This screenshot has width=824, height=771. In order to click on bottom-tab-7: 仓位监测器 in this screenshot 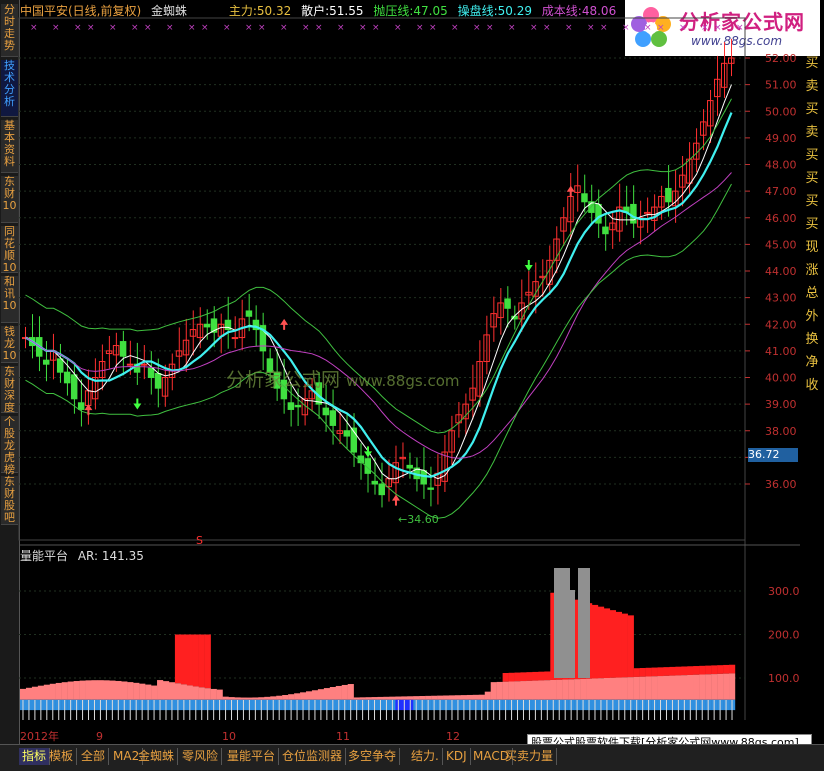, I will do `click(313, 756)`.